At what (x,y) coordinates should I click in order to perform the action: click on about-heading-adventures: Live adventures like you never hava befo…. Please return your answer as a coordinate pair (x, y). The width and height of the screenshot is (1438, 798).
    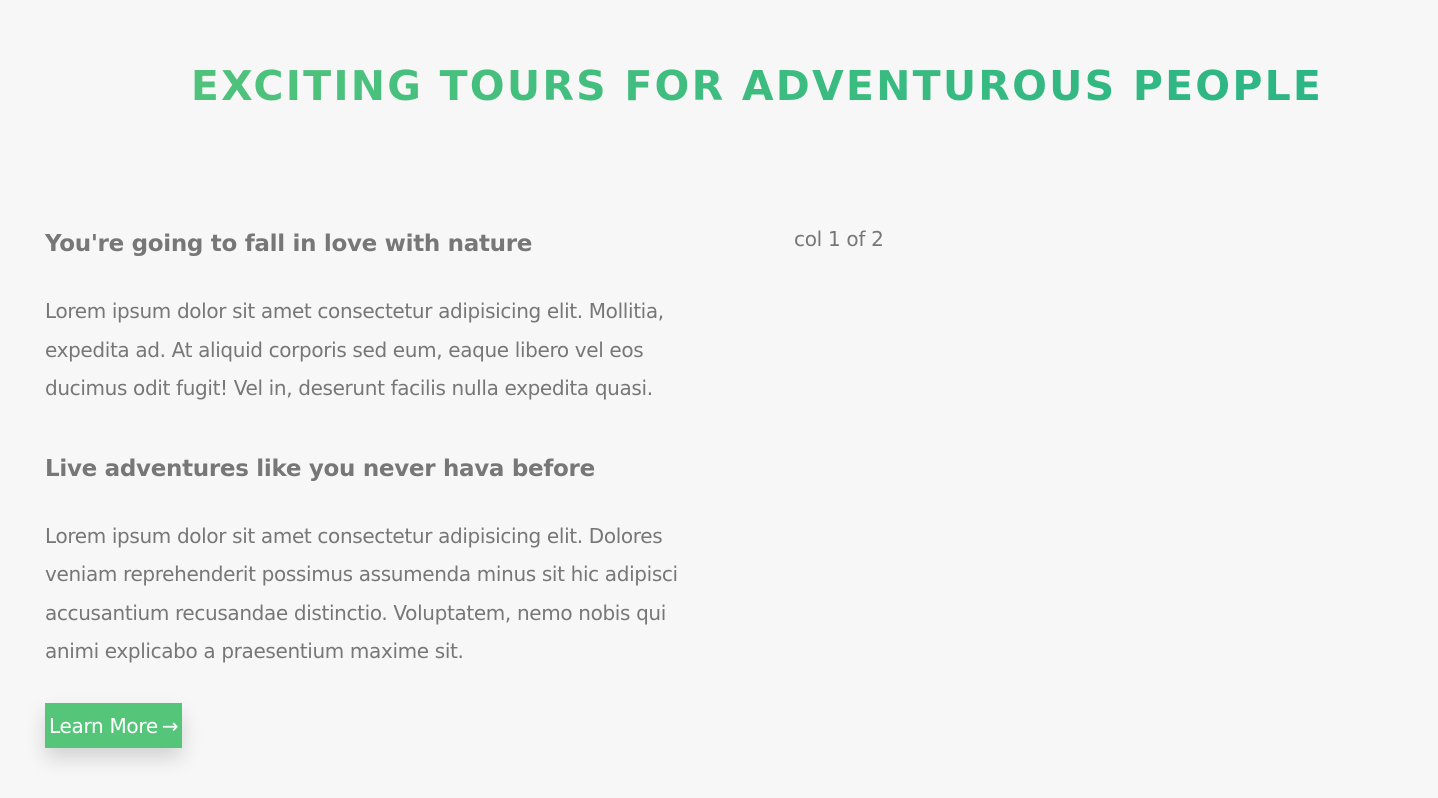
    Looking at the image, I should click on (320, 468).